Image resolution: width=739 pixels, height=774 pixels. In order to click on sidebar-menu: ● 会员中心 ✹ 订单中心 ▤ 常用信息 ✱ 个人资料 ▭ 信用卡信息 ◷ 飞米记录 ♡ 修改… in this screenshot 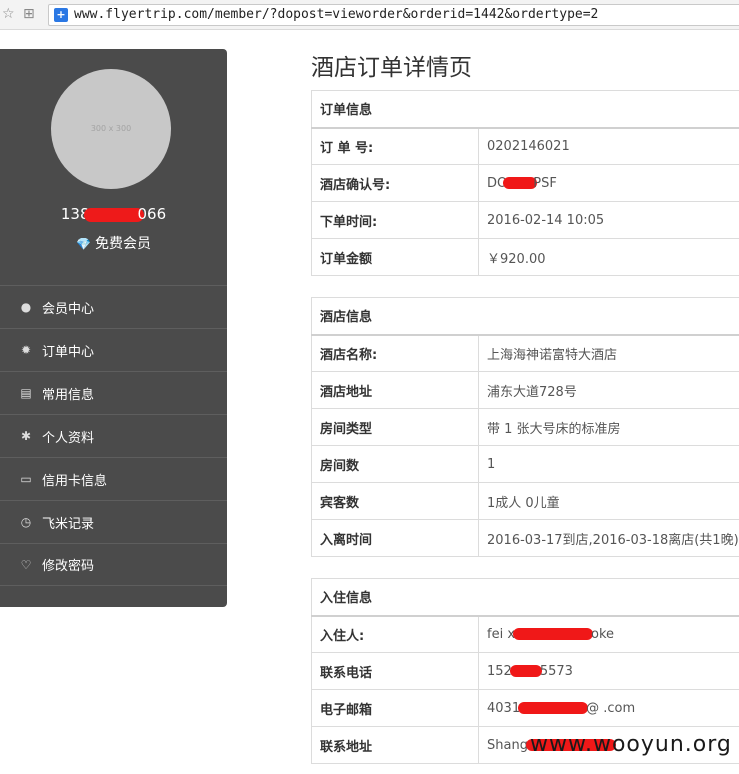, I will do `click(113, 435)`.